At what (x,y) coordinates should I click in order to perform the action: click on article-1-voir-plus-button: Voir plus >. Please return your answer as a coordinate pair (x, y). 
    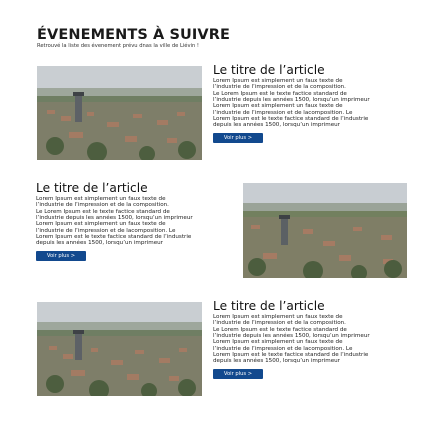
    Looking at the image, I should click on (238, 137).